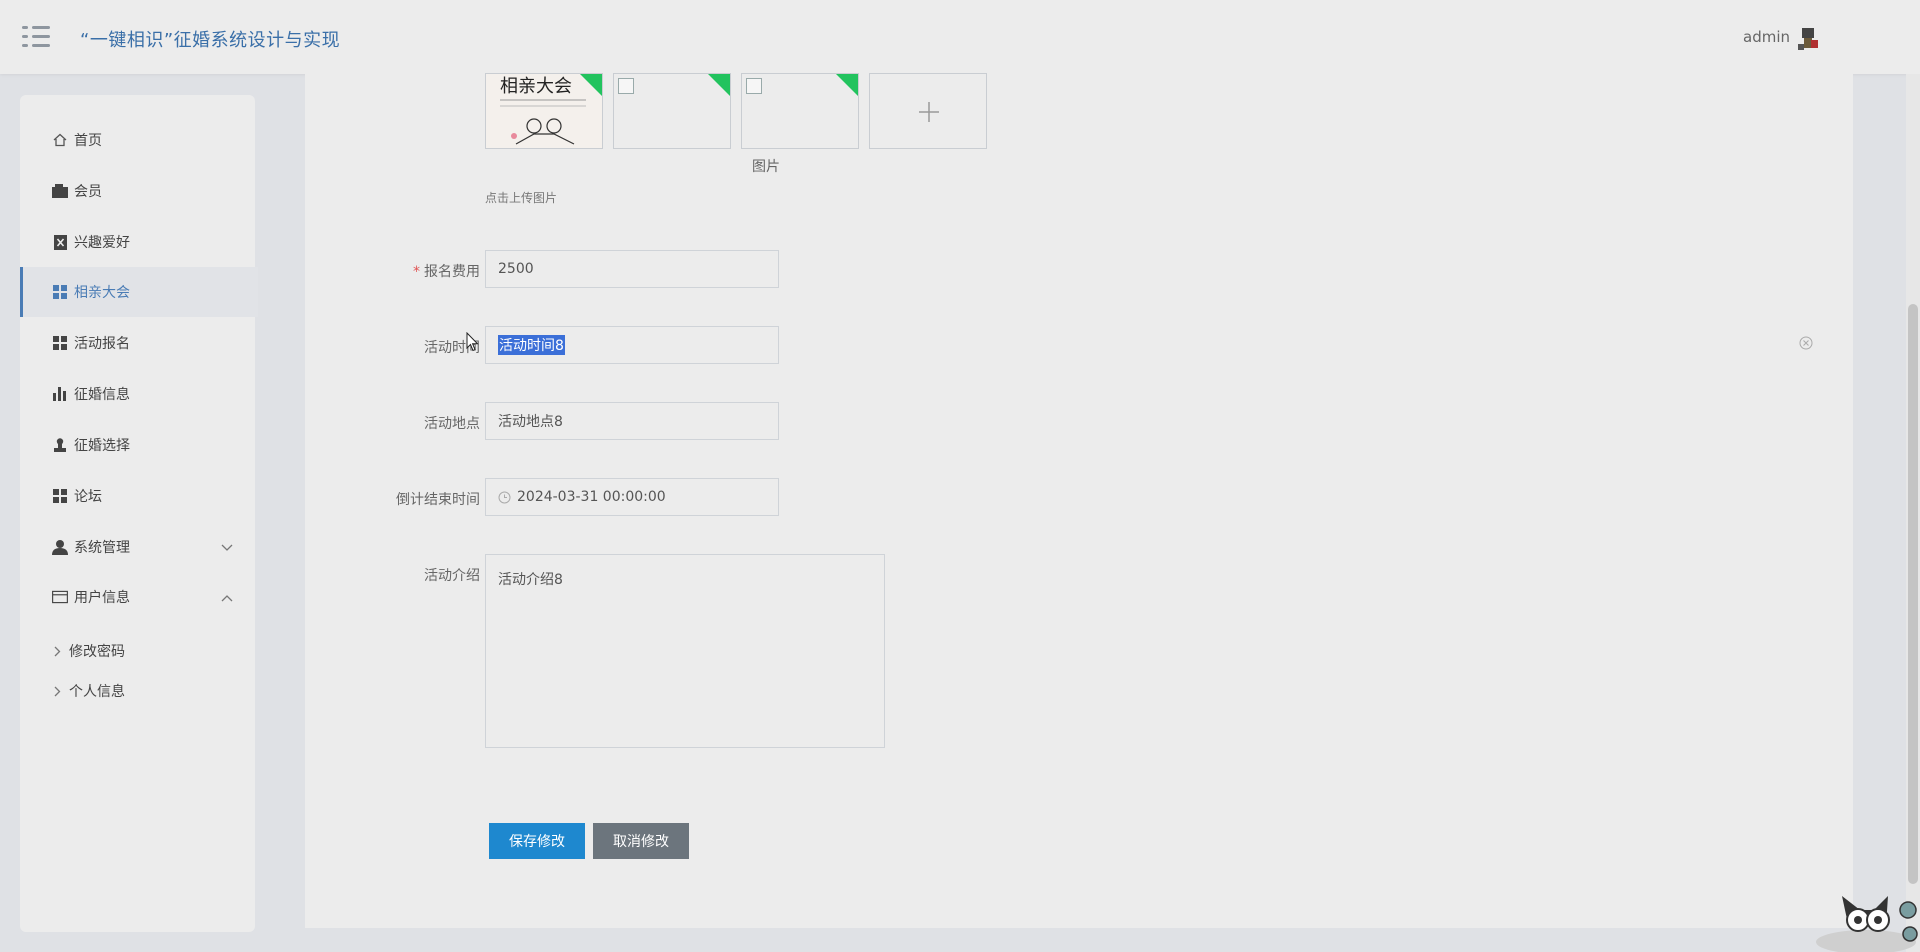 This screenshot has height=952, width=1920. Describe the element at coordinates (227, 548) in the screenshot. I see `chevron-down-icon` at that location.